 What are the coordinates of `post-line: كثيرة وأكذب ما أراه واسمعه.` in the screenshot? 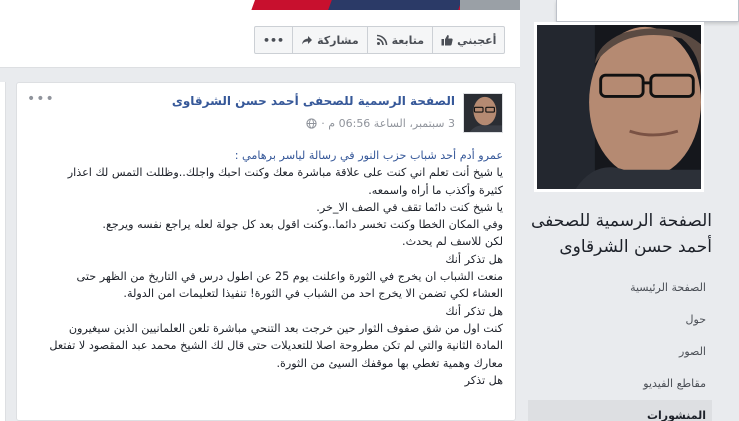 It's located at (435, 190).